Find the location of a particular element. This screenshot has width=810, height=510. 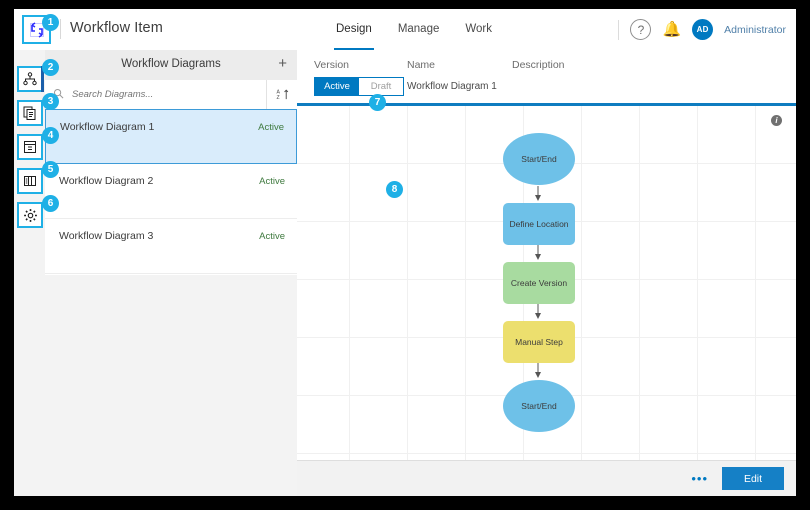

icon-rail is located at coordinates (30, 273).